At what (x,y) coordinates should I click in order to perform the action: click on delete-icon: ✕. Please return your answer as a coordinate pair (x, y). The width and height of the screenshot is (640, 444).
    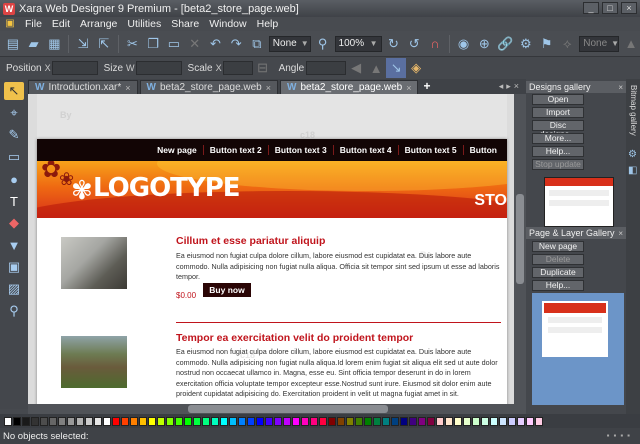
    Looking at the image, I should click on (195, 44).